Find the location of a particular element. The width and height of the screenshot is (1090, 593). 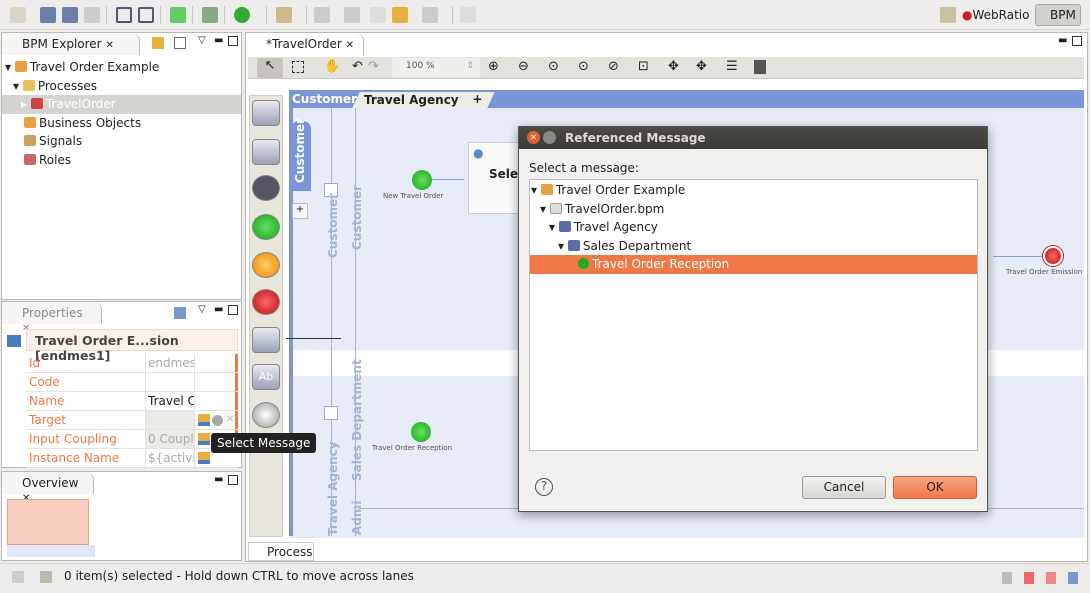

minimize-icon is located at coordinates (549, 137).